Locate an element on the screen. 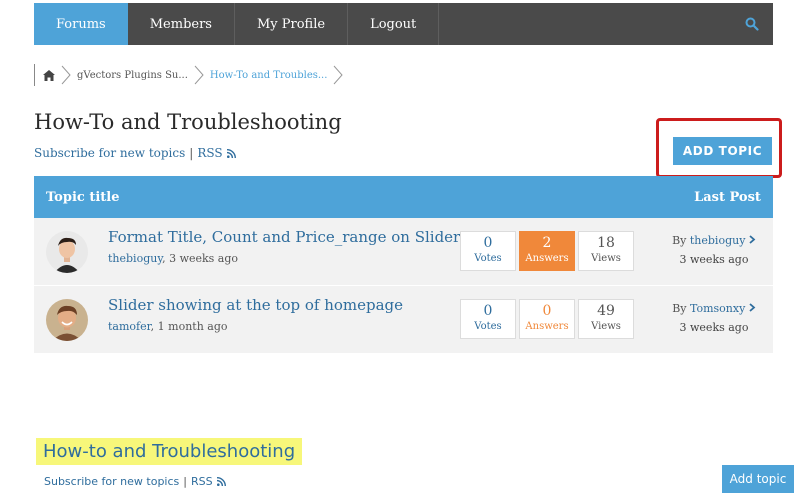  last-post: By Tomsonxy 3 weeks ago is located at coordinates (714, 318).